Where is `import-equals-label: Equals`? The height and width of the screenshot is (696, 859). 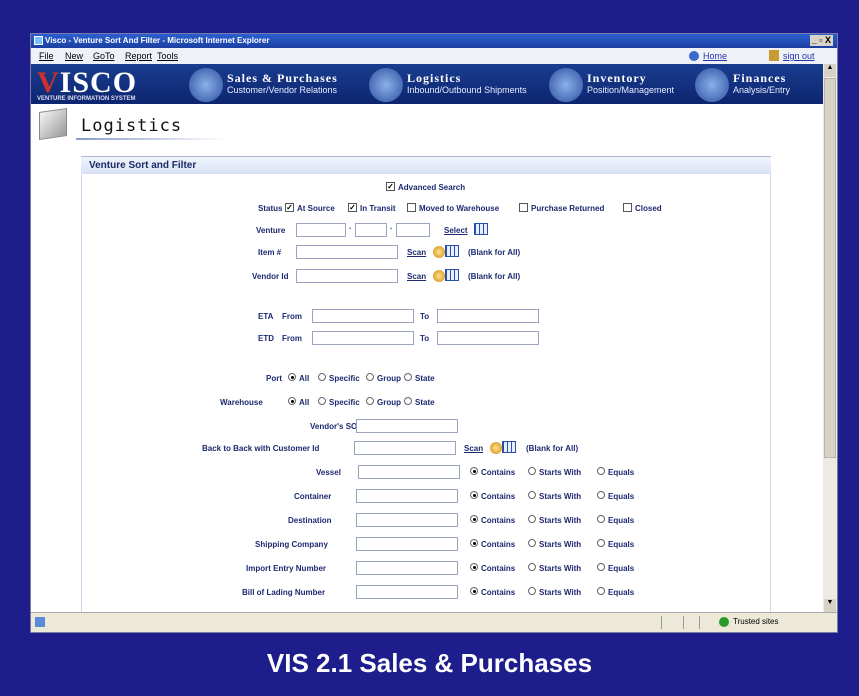
import-equals-label: Equals is located at coordinates (621, 568).